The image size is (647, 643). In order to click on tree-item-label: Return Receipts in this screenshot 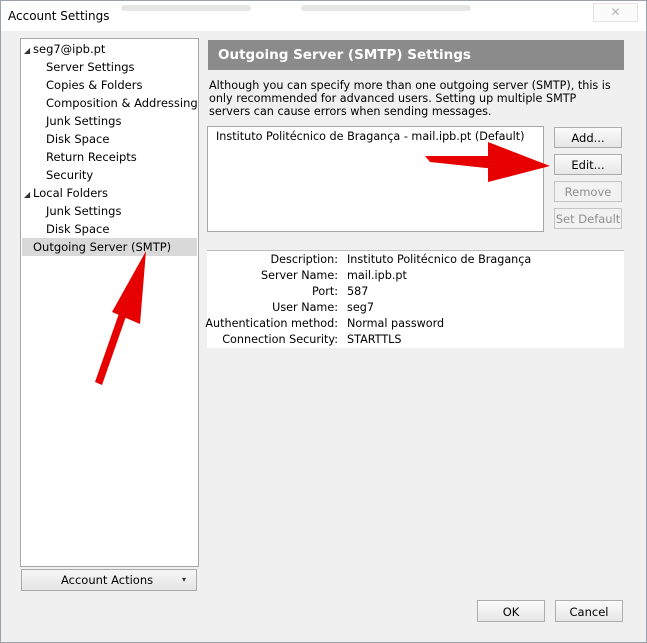, I will do `click(91, 157)`.